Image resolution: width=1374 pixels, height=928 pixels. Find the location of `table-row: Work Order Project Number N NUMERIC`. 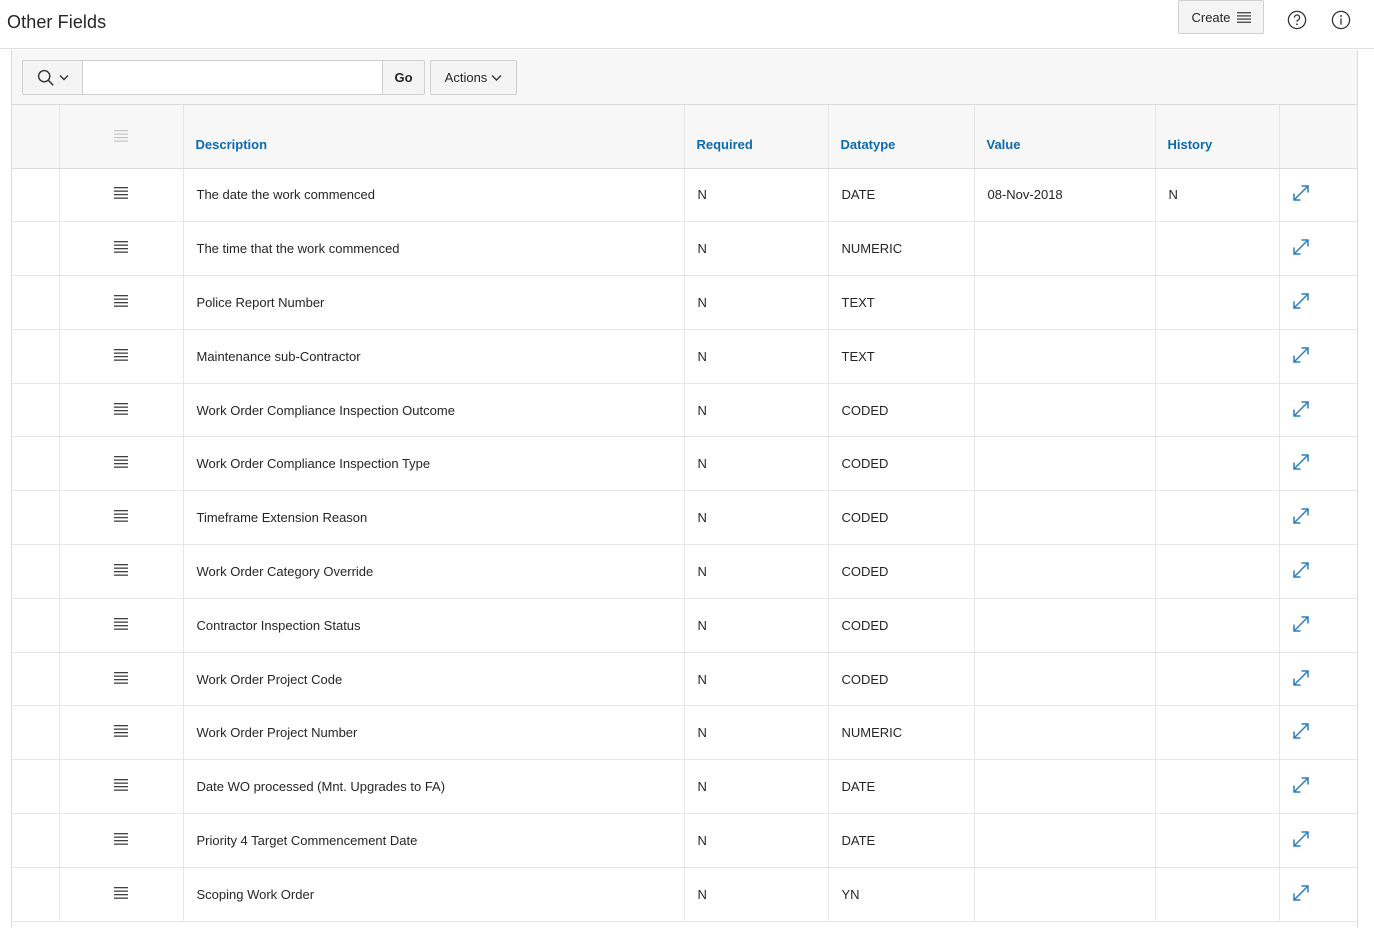

table-row: Work Order Project Number N NUMERIC is located at coordinates (684, 733).